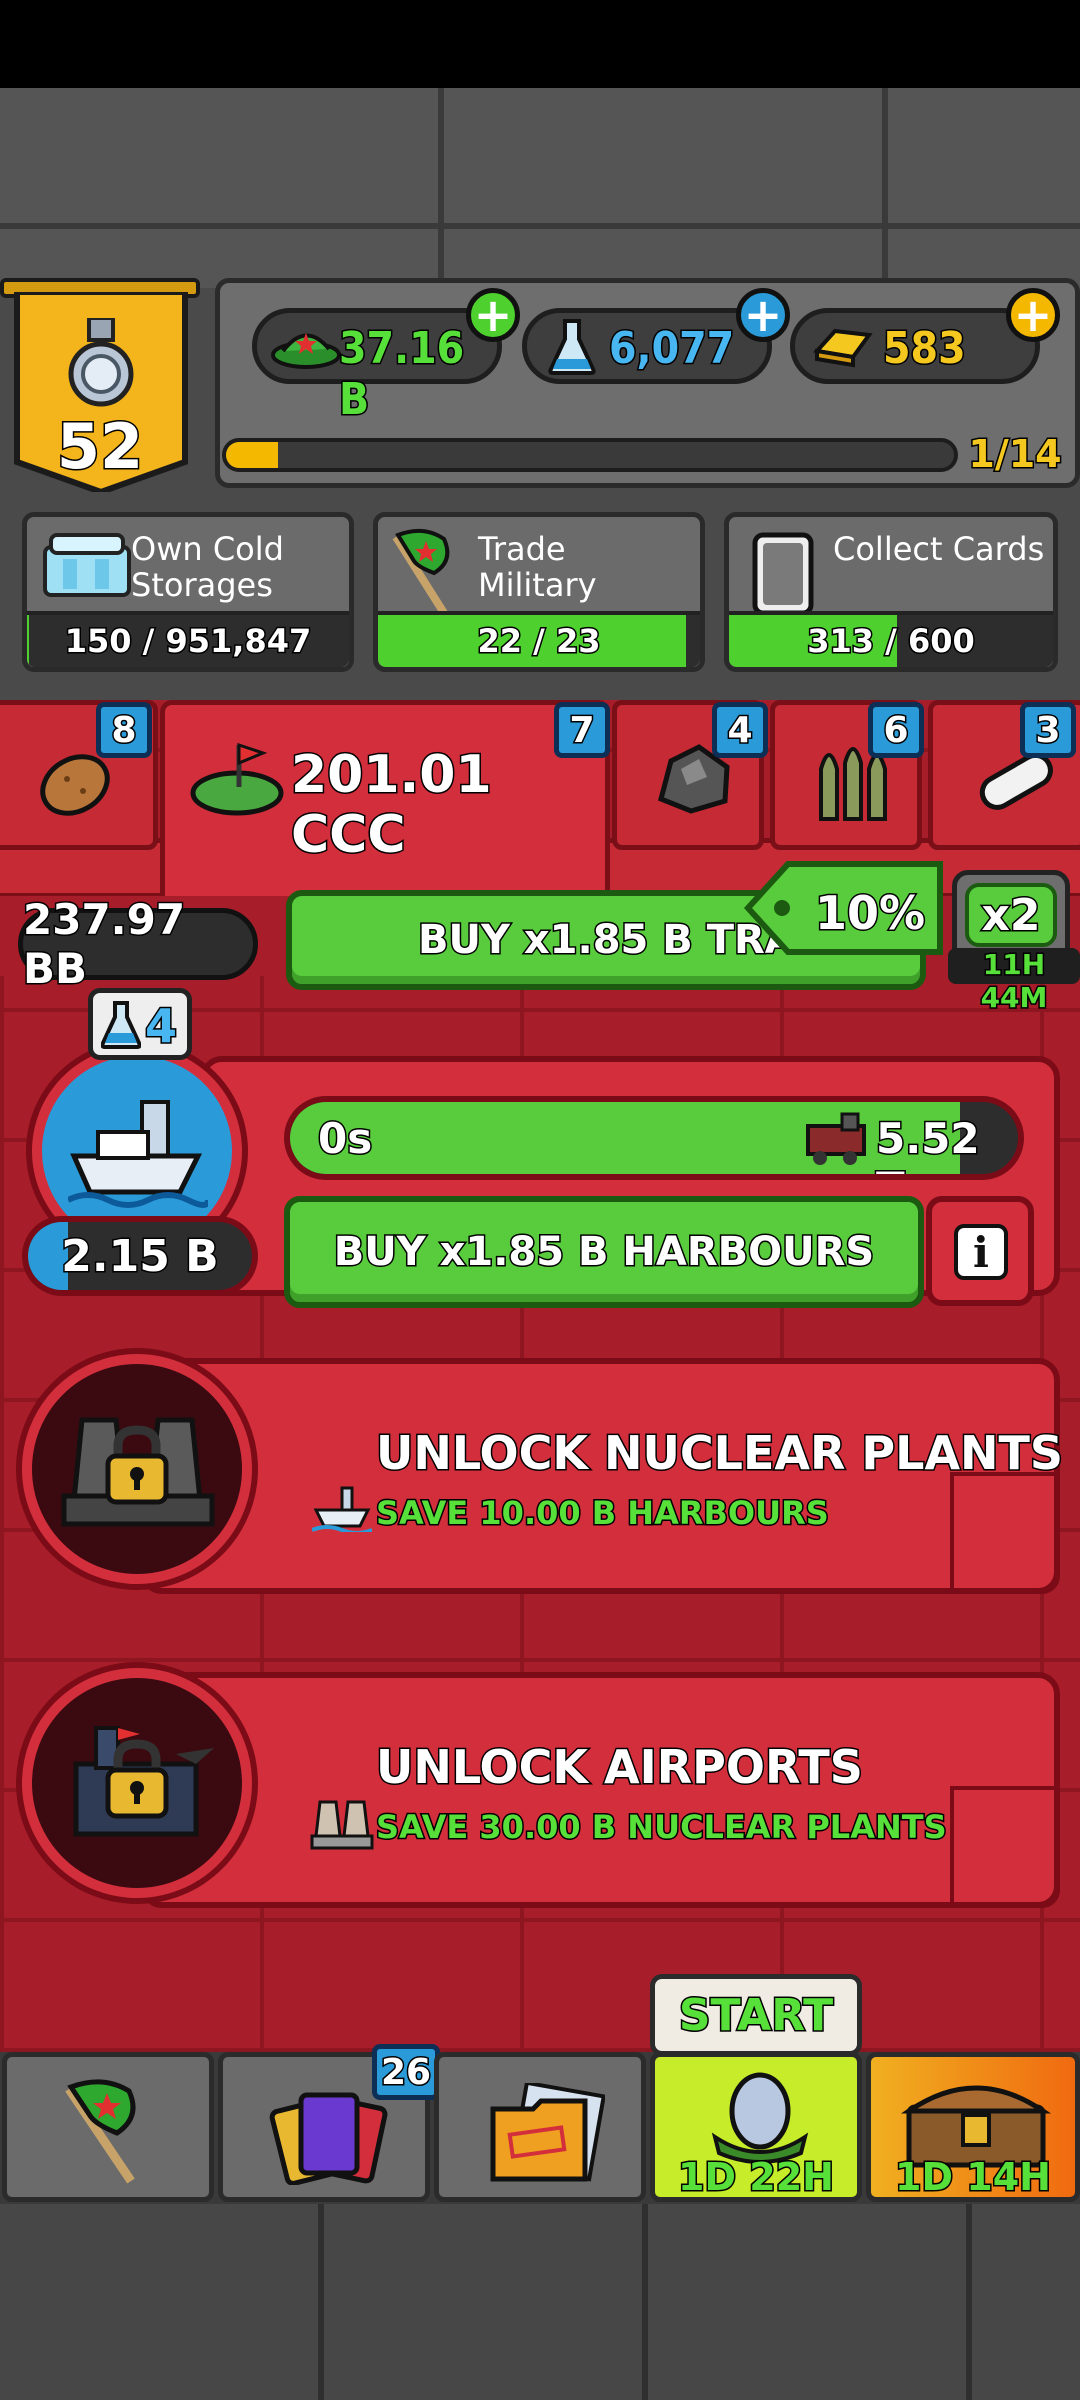 This screenshot has width=1080, height=2400. I want to click on medal-icon, so click(101, 362).